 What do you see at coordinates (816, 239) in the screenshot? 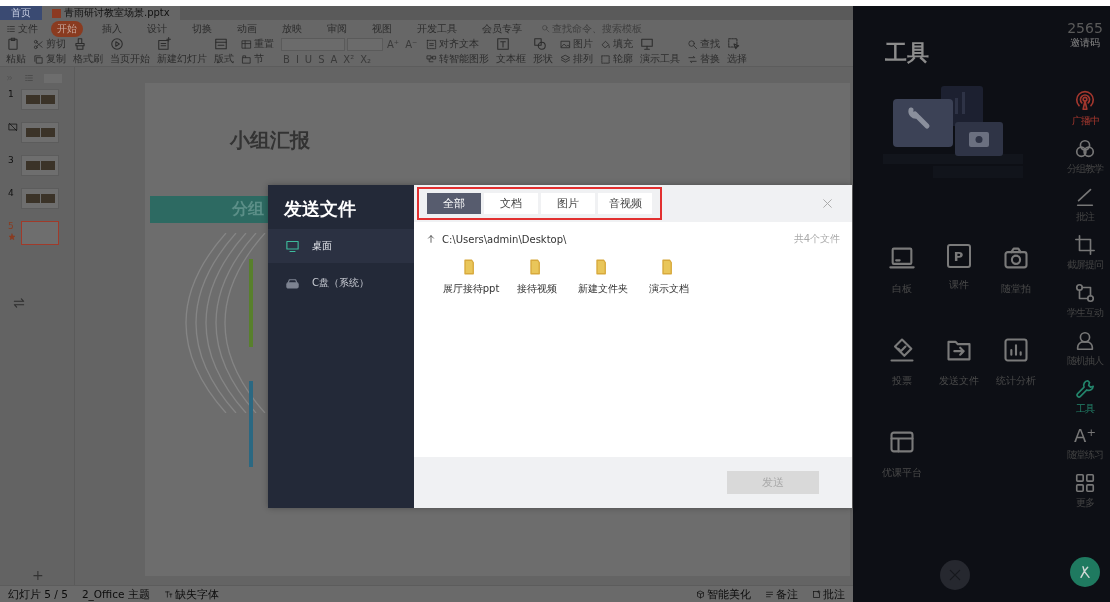
I see `file-count: 共4个文件` at bounding box center [816, 239].